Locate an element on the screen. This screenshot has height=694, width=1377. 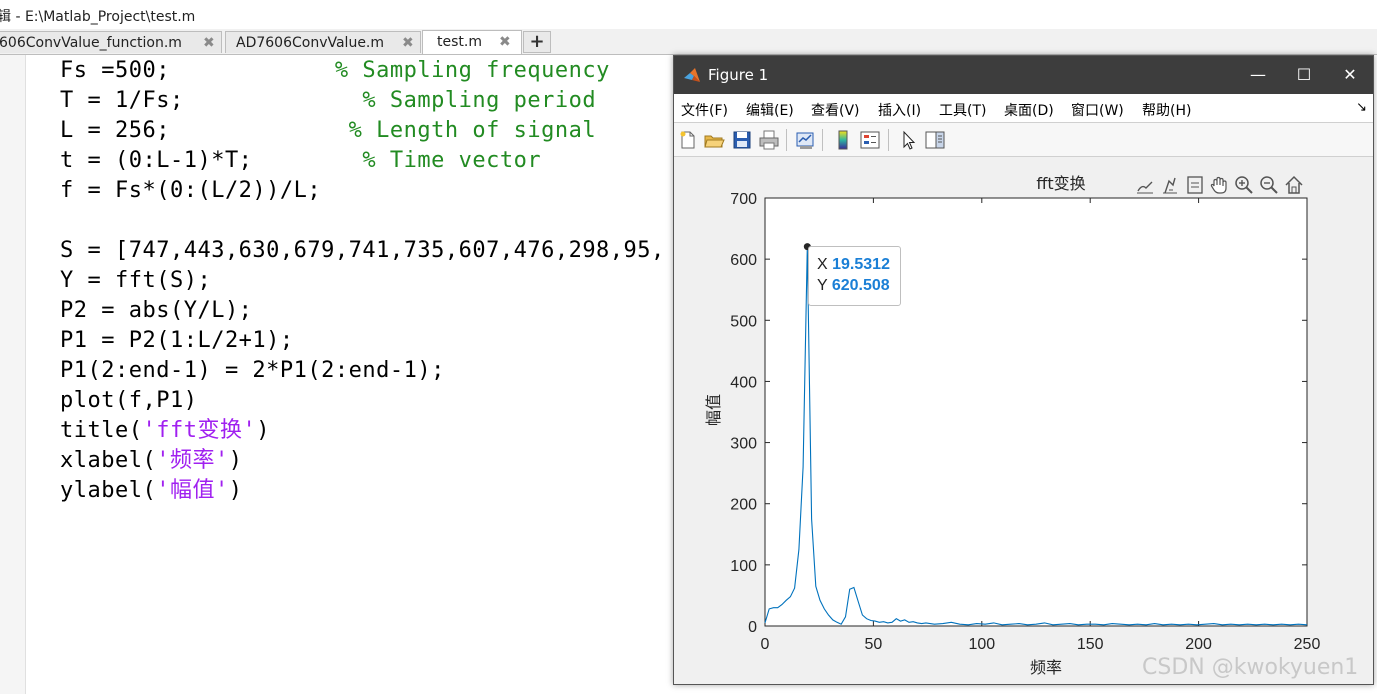
link-plot-icon is located at coordinates (805, 140).